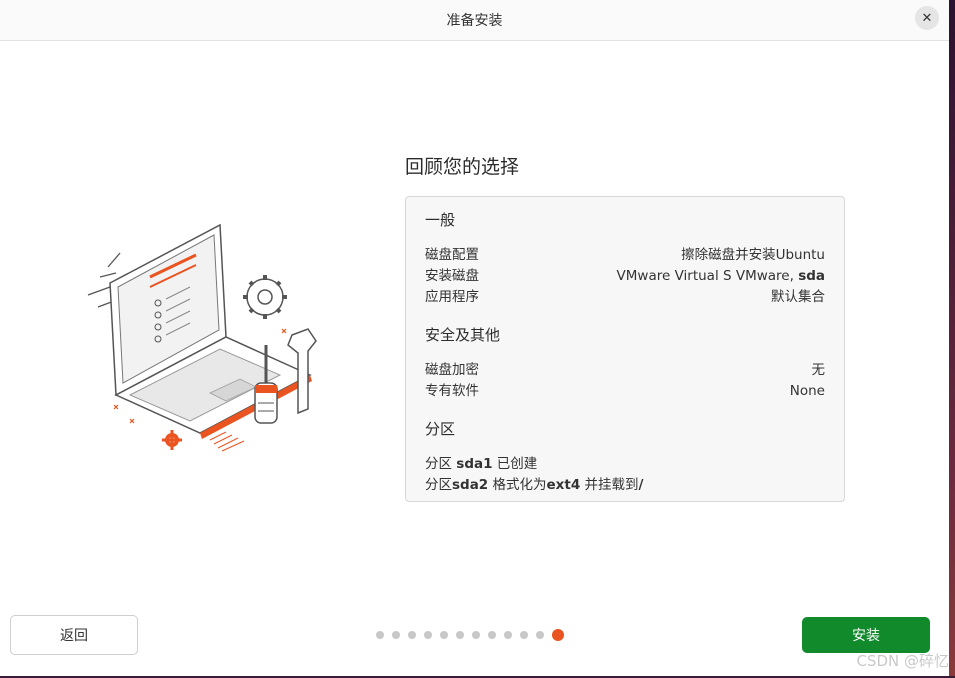  I want to click on summary-row-applications: 应用程序 默认集合, so click(625, 297).